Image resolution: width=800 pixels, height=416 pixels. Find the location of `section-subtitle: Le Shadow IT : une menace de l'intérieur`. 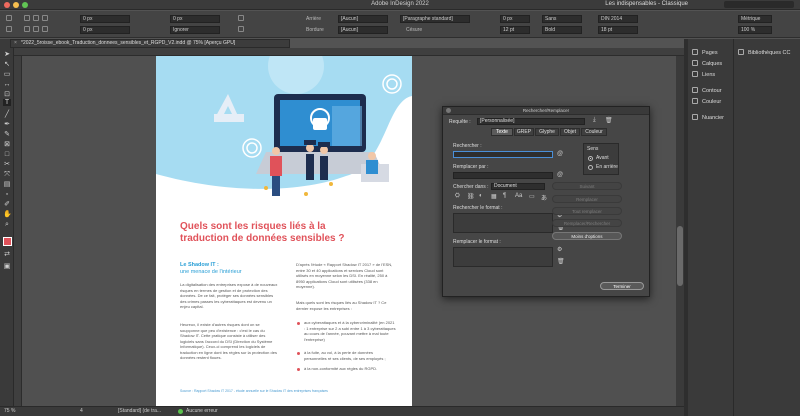

section-subtitle: Le Shadow IT : une menace de l'intérieur is located at coordinates (230, 269).